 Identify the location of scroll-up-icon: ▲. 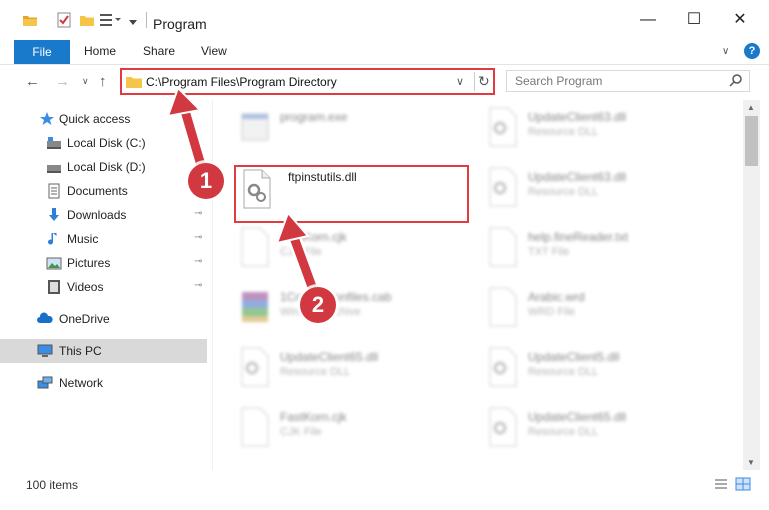
(751, 107).